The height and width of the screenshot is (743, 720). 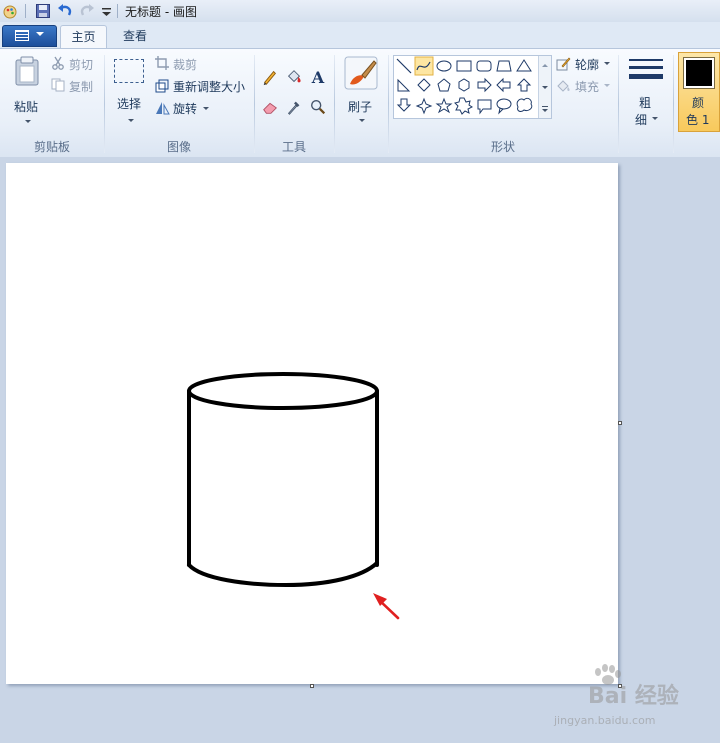 I want to click on cylinder-drawing, so click(x=283, y=480).